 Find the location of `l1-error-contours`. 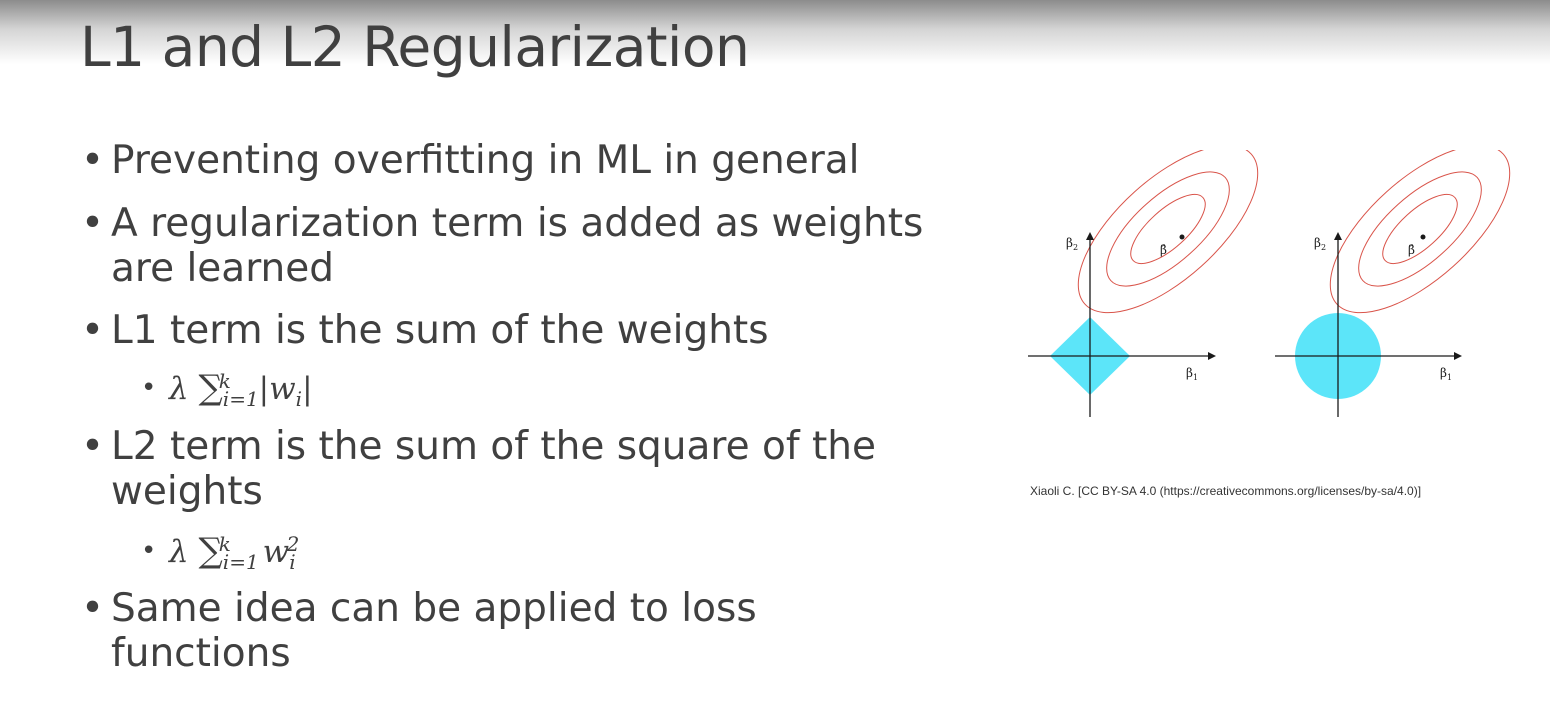

l1-error-contours is located at coordinates (1168, 232).